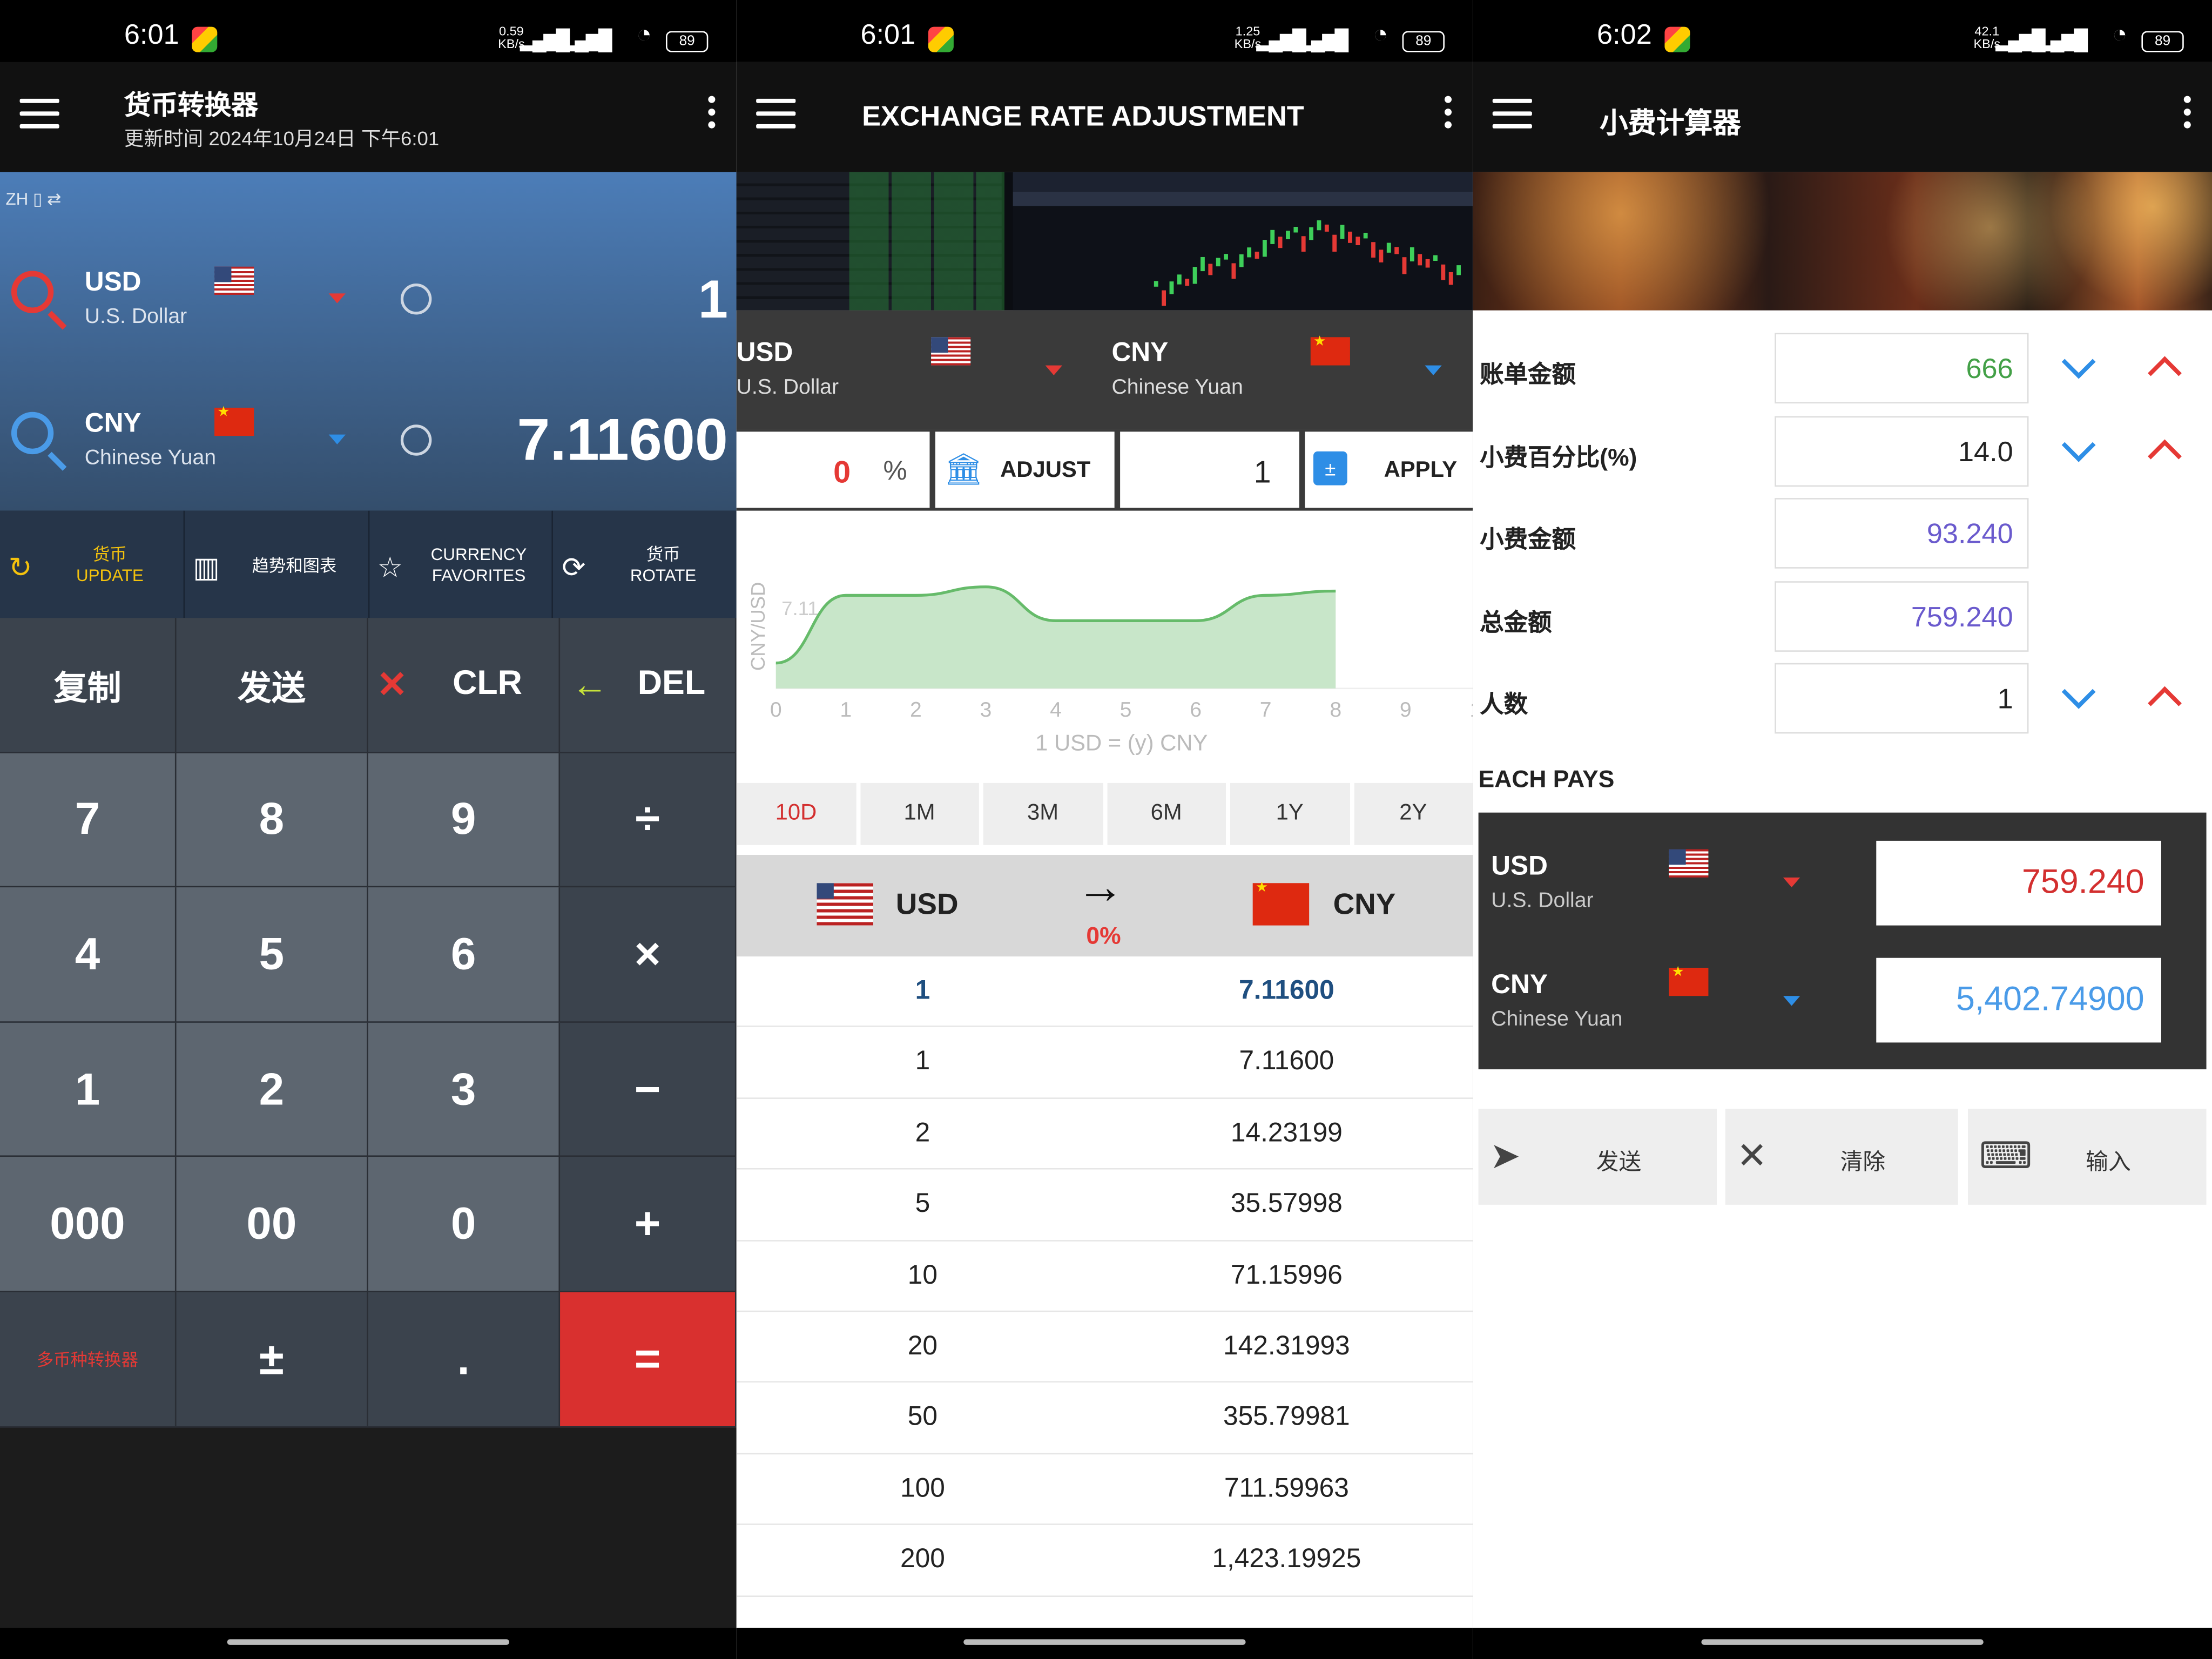 This screenshot has height=1659, width=2212. I want to click on period-tab-1m: 1M, so click(919, 814).